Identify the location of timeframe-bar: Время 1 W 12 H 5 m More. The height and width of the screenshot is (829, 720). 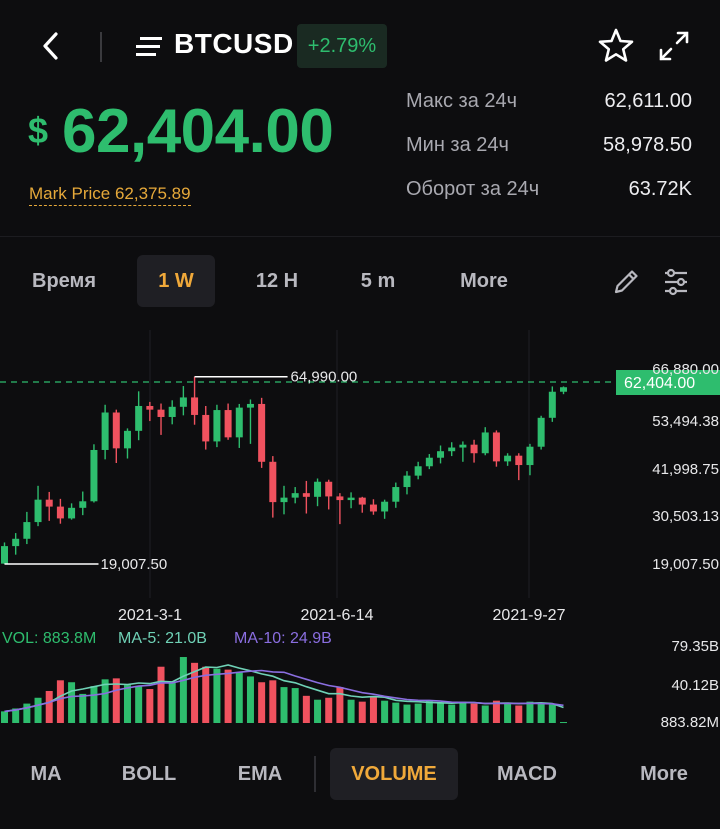
(360, 282).